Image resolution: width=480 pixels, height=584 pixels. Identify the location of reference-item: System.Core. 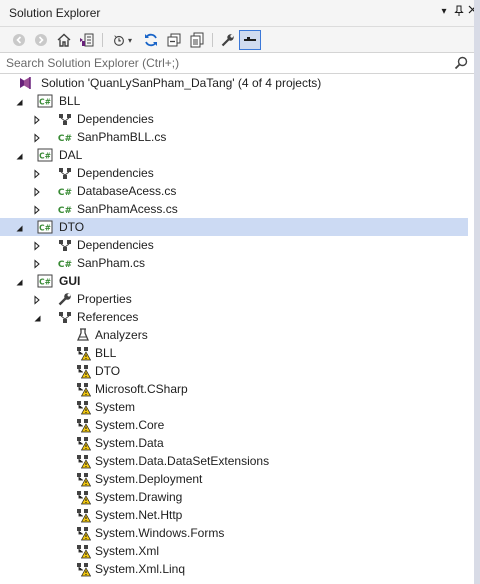
(237, 425).